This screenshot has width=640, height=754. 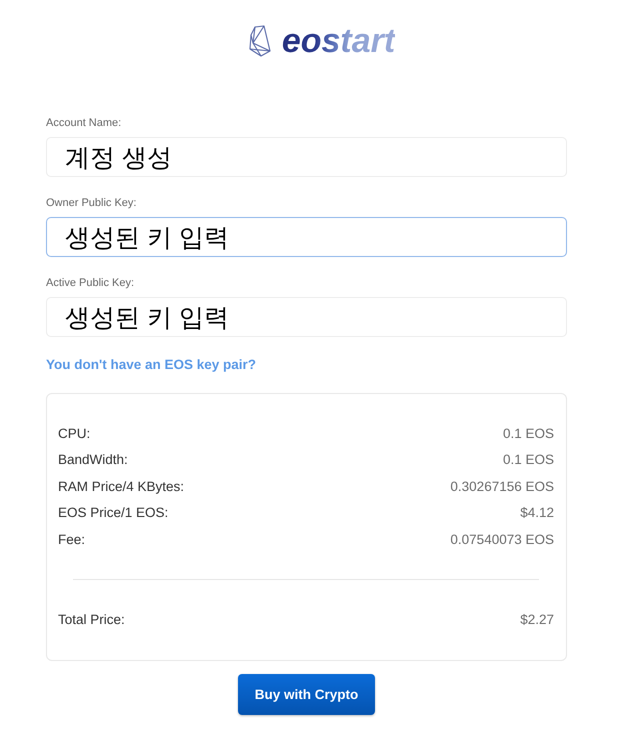 What do you see at coordinates (93, 460) in the screenshot?
I see `price-label: BandWidth:` at bounding box center [93, 460].